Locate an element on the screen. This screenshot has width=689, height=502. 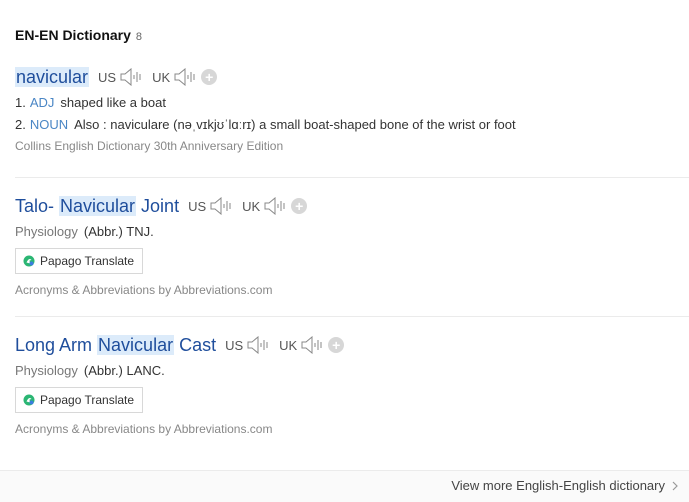
abbreviation-text: (Abbr.) TNJ. is located at coordinates (118, 231).